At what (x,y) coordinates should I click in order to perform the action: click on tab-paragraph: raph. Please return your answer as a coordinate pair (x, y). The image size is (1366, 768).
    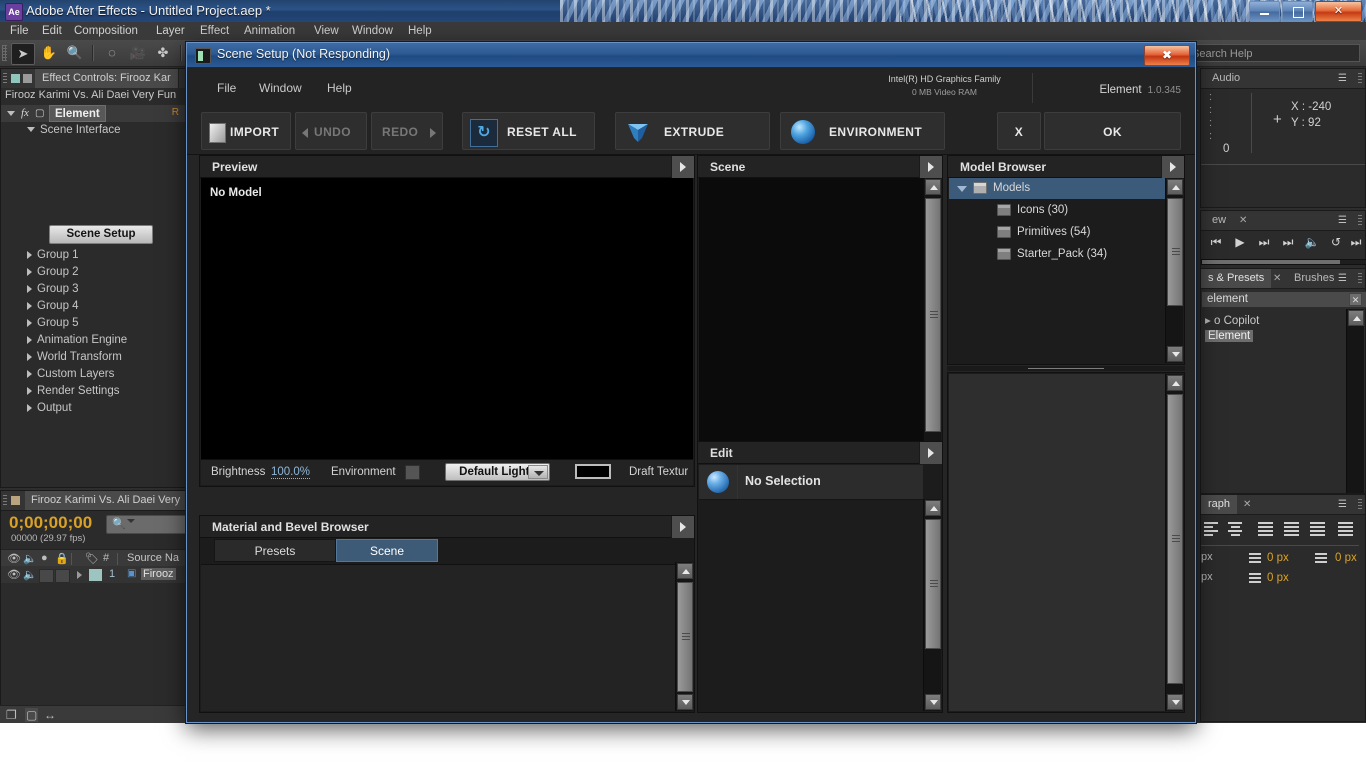
    Looking at the image, I should click on (1219, 504).